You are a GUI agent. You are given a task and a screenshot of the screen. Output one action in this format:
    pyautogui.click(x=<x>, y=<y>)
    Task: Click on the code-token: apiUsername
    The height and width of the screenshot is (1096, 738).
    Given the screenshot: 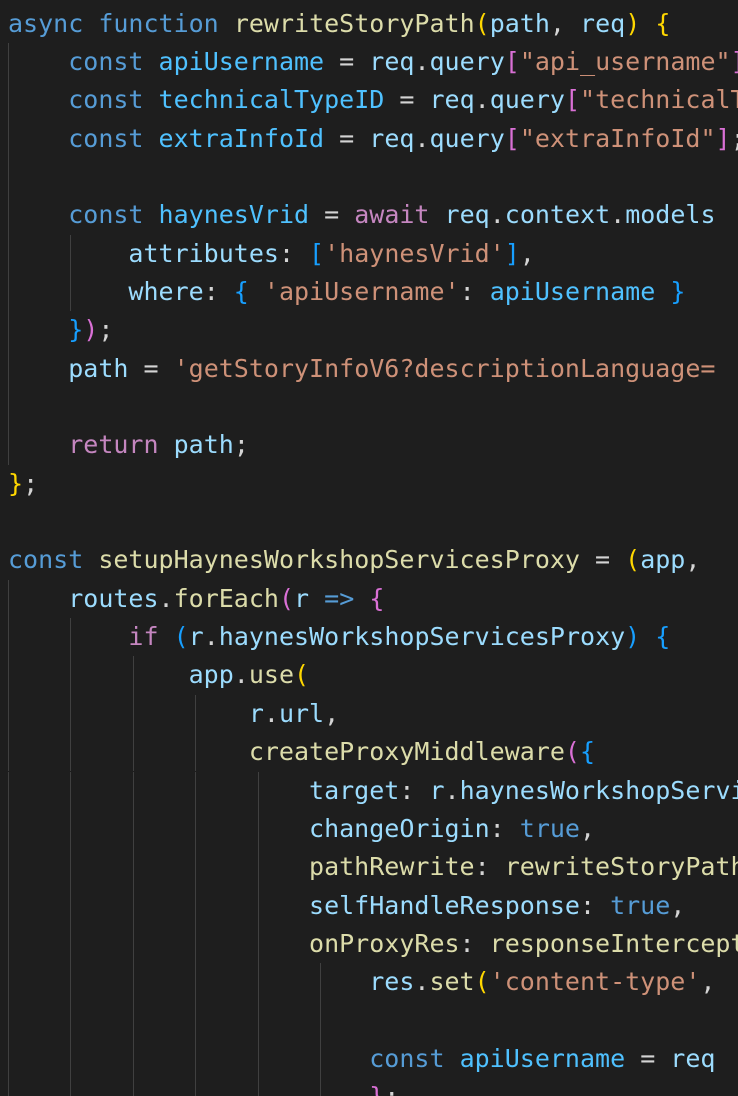 What is the action you would take?
    pyautogui.click(x=241, y=61)
    